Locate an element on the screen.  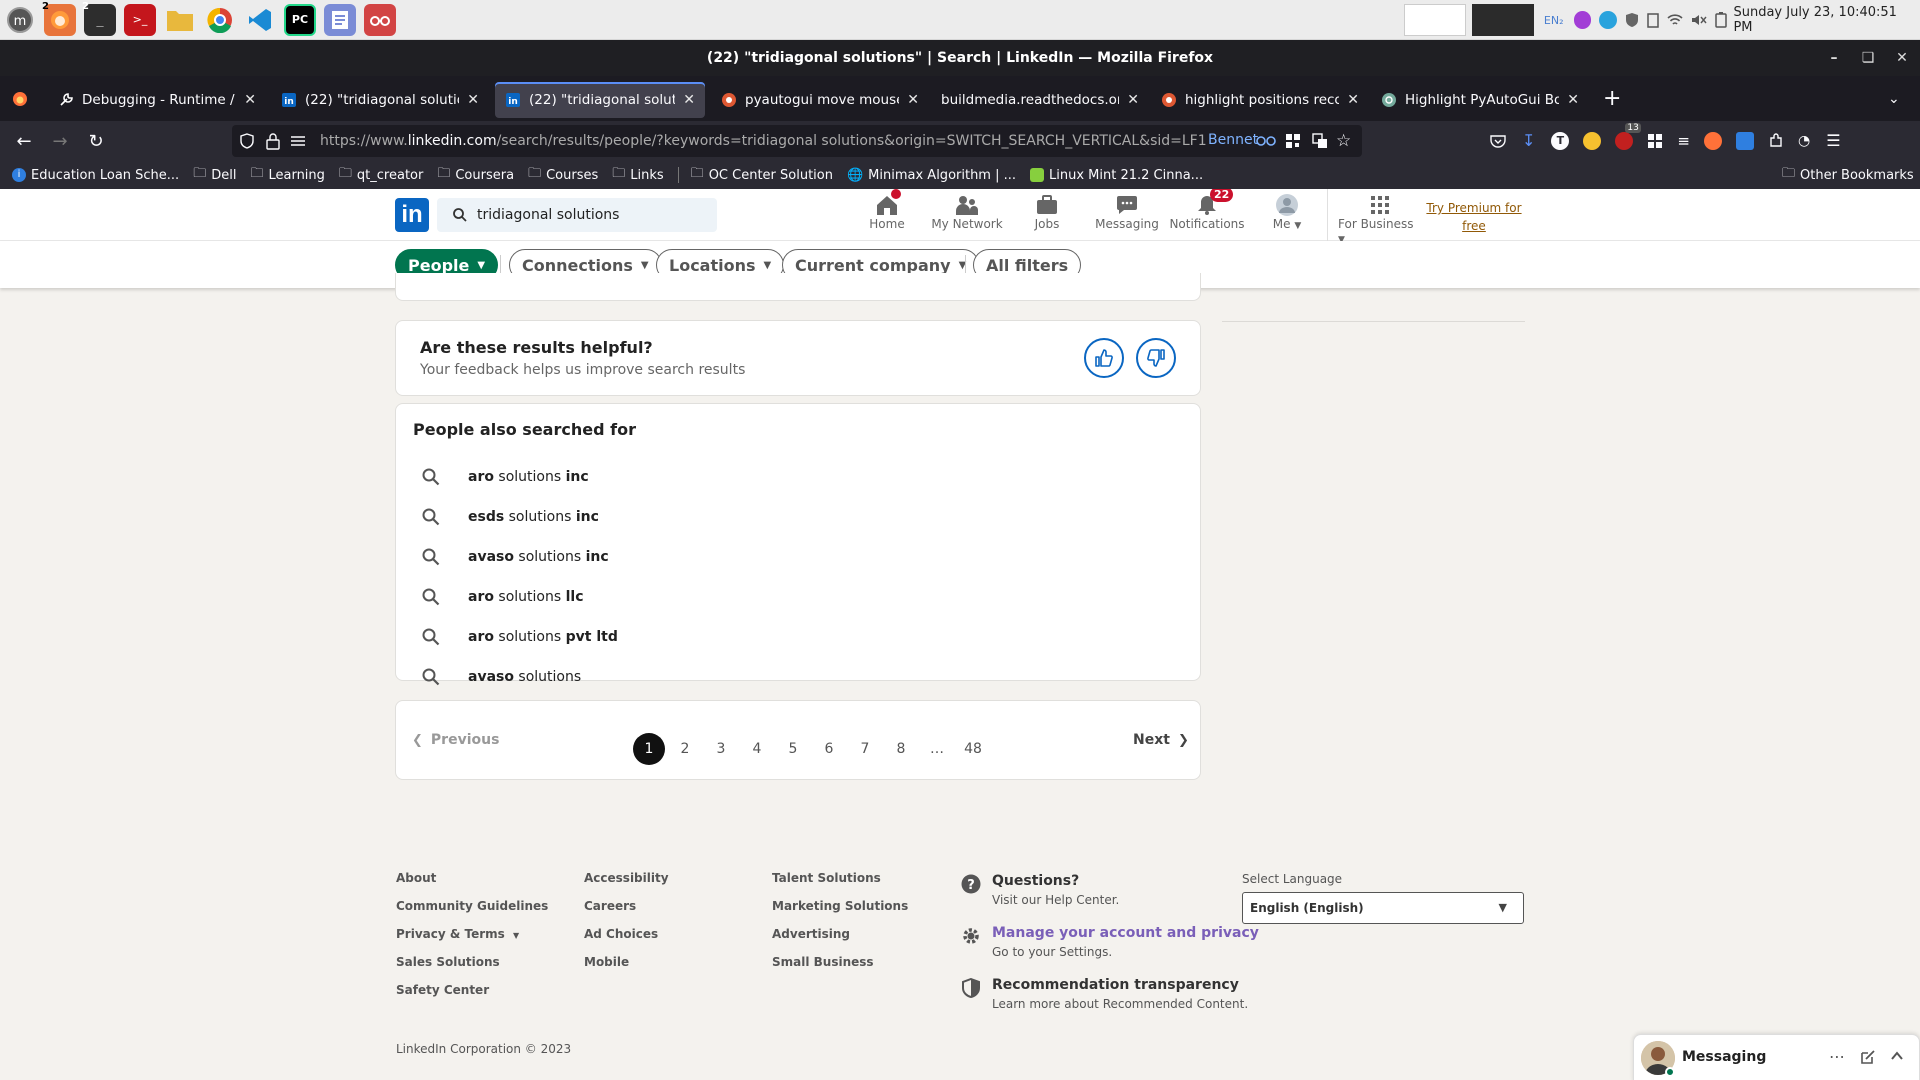
files-folder-icon is located at coordinates (180, 20).